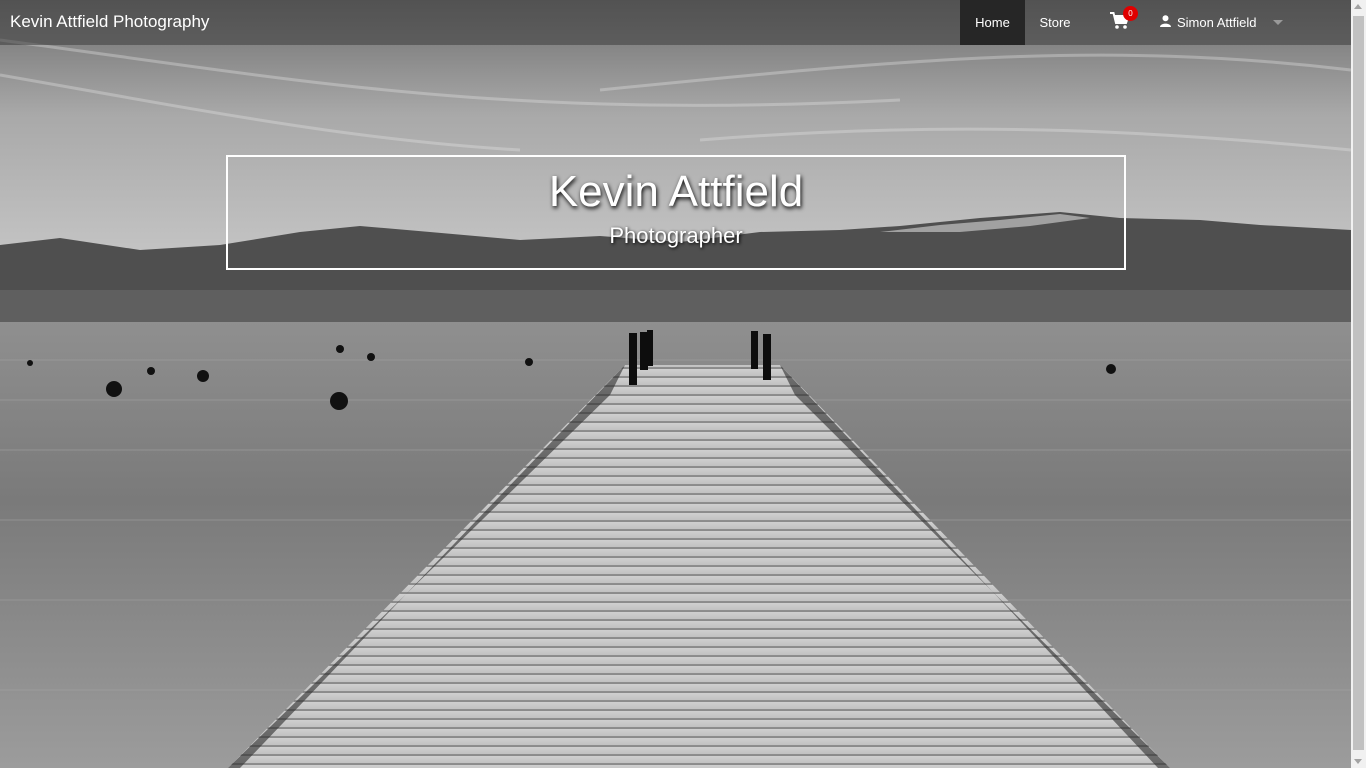  I want to click on scrollbar-thumb, so click(1358, 383).